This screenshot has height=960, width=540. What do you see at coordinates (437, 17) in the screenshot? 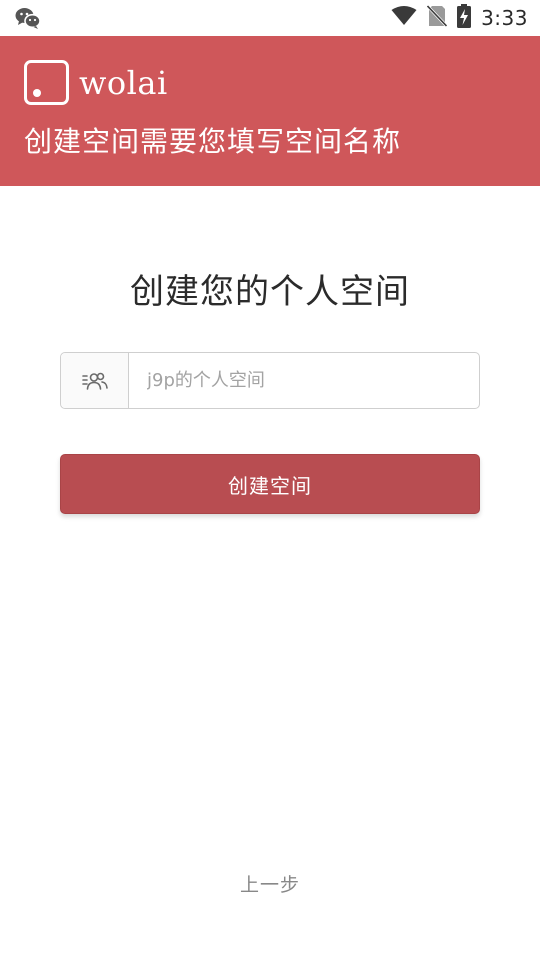
I see `no-sim-icon` at bounding box center [437, 17].